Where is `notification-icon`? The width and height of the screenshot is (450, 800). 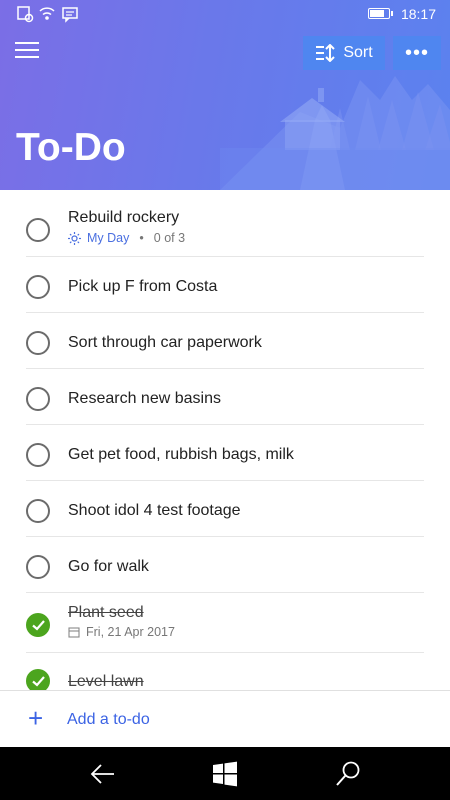
notification-icon is located at coordinates (25, 14).